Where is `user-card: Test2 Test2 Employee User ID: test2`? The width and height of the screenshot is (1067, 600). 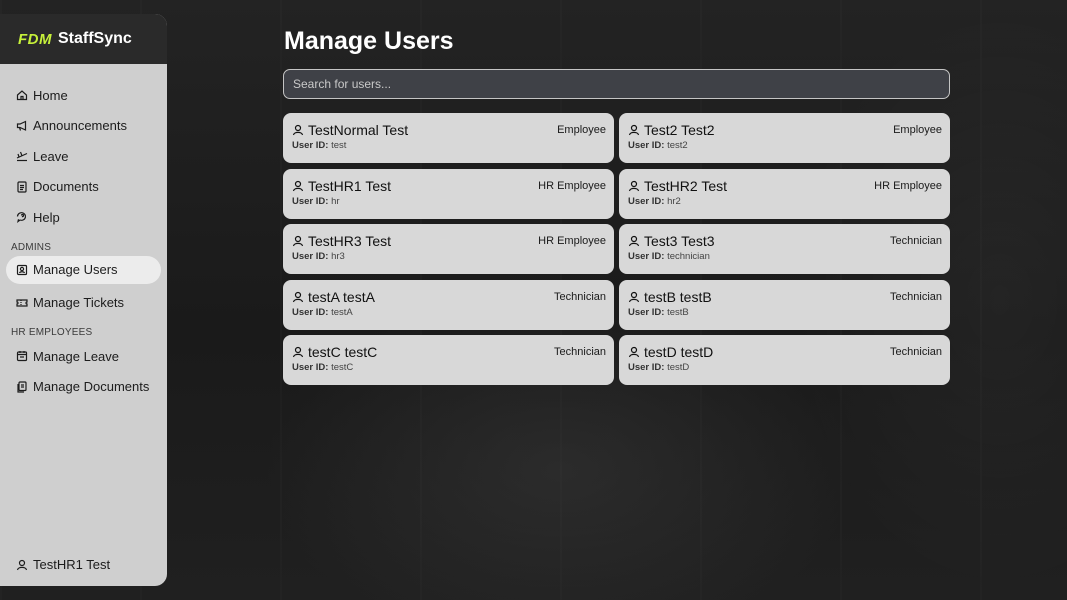
user-card: Test2 Test2 Employee User ID: test2 is located at coordinates (784, 138).